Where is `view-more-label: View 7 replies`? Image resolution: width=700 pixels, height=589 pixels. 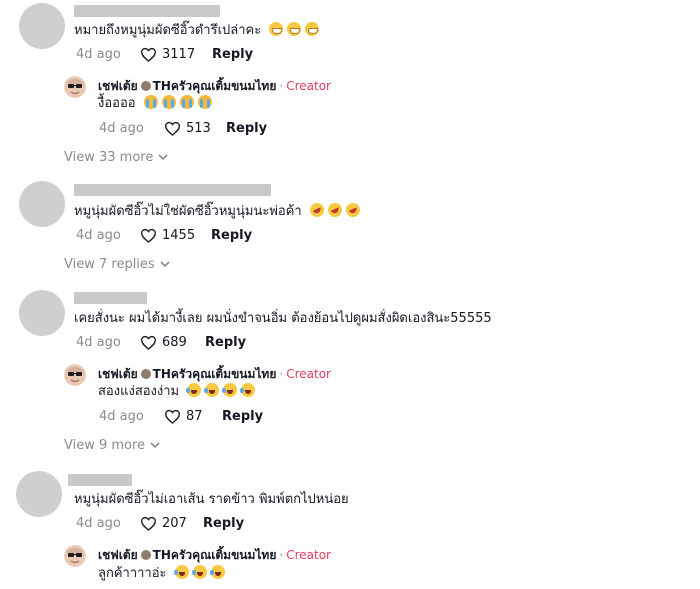
view-more-label: View 7 replies is located at coordinates (109, 264).